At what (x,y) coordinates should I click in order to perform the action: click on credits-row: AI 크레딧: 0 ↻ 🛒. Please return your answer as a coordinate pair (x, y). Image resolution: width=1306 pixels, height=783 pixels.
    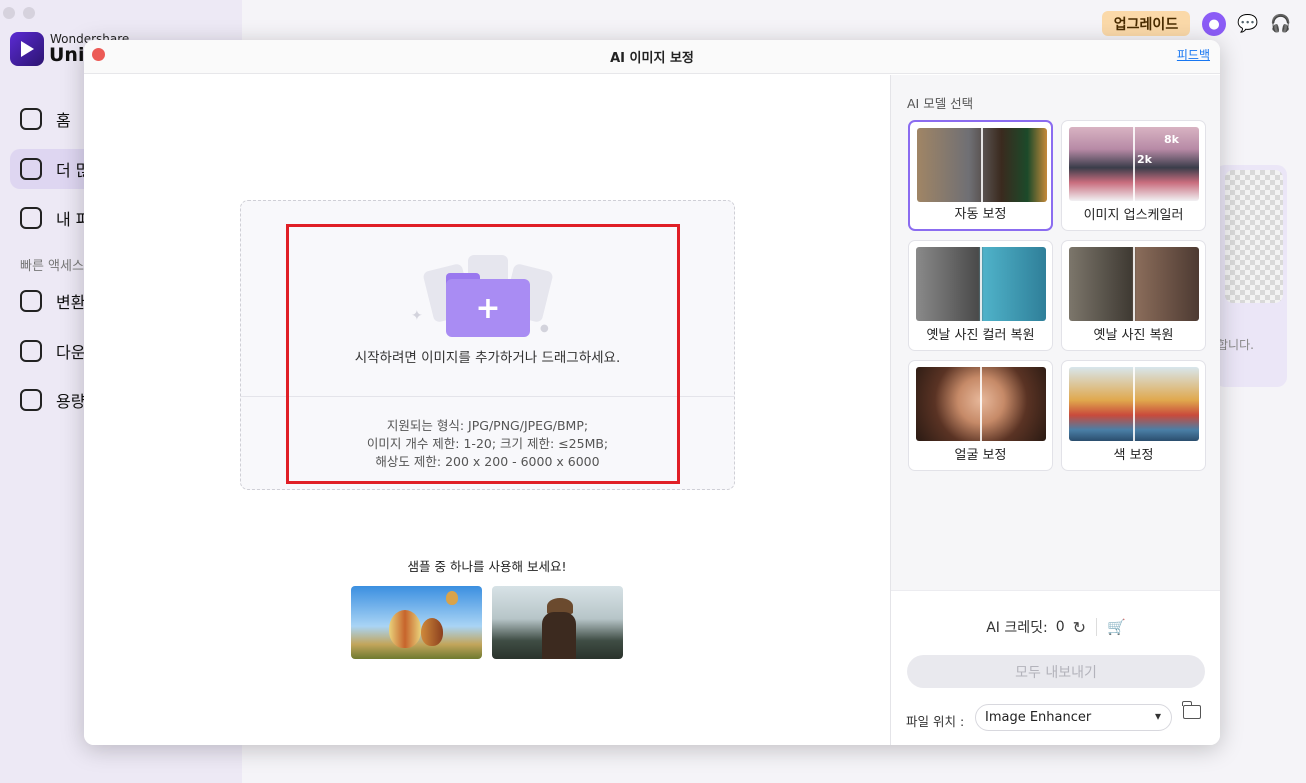
    Looking at the image, I should click on (1055, 627).